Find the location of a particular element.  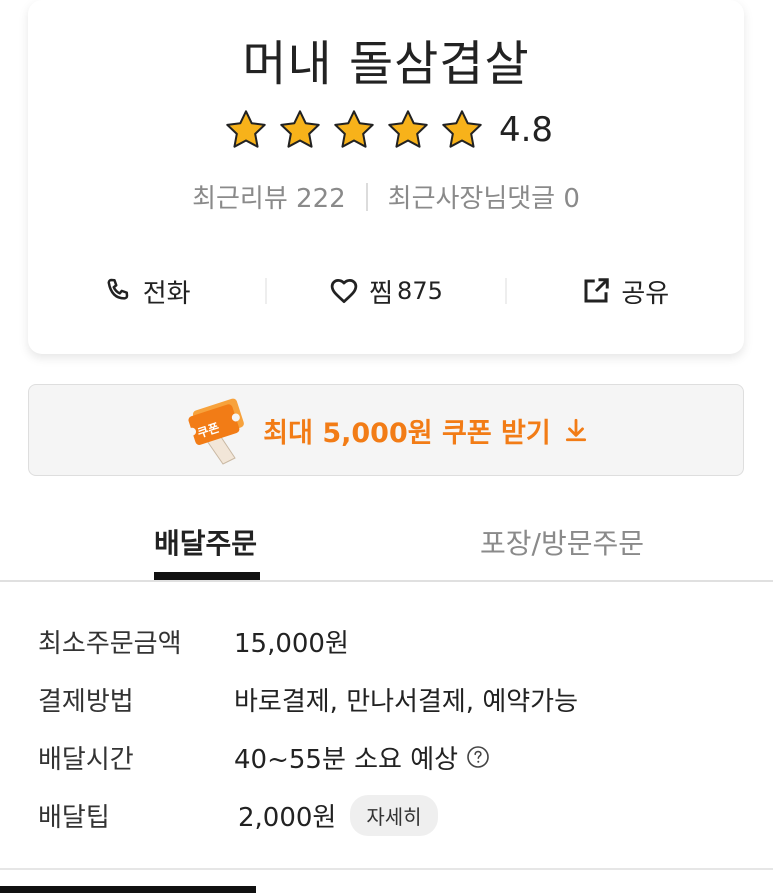

phone-icon is located at coordinates (117, 289).